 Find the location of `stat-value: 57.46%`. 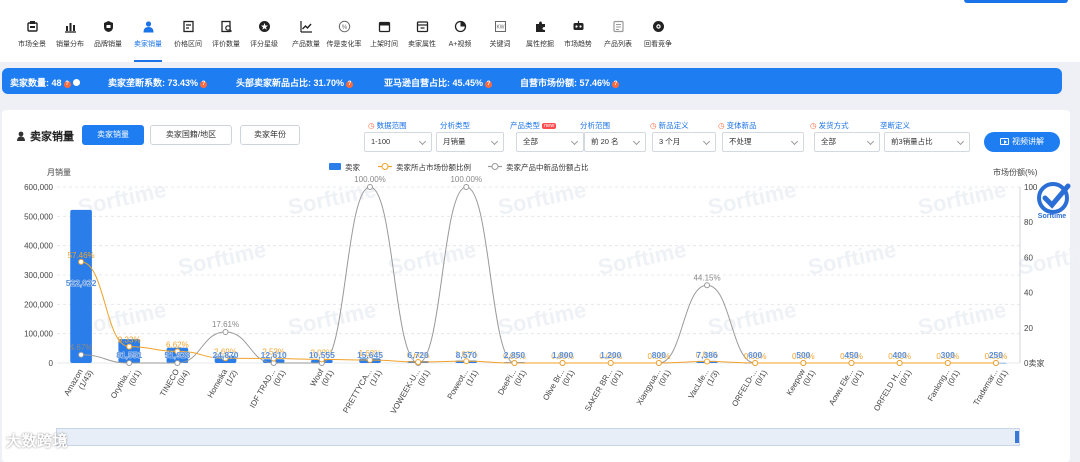

stat-value: 57.46% is located at coordinates (595, 83).